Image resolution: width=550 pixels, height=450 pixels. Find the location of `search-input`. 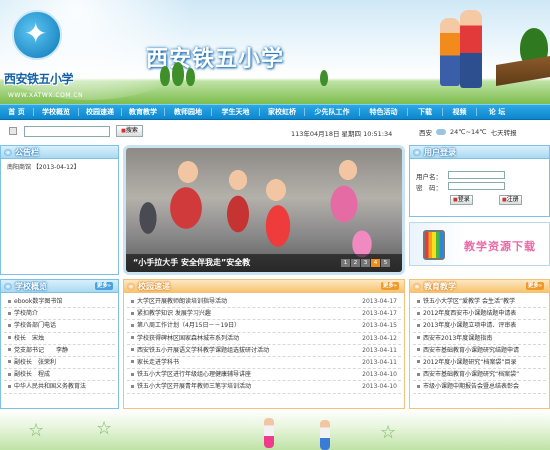

search-input is located at coordinates (67, 131).